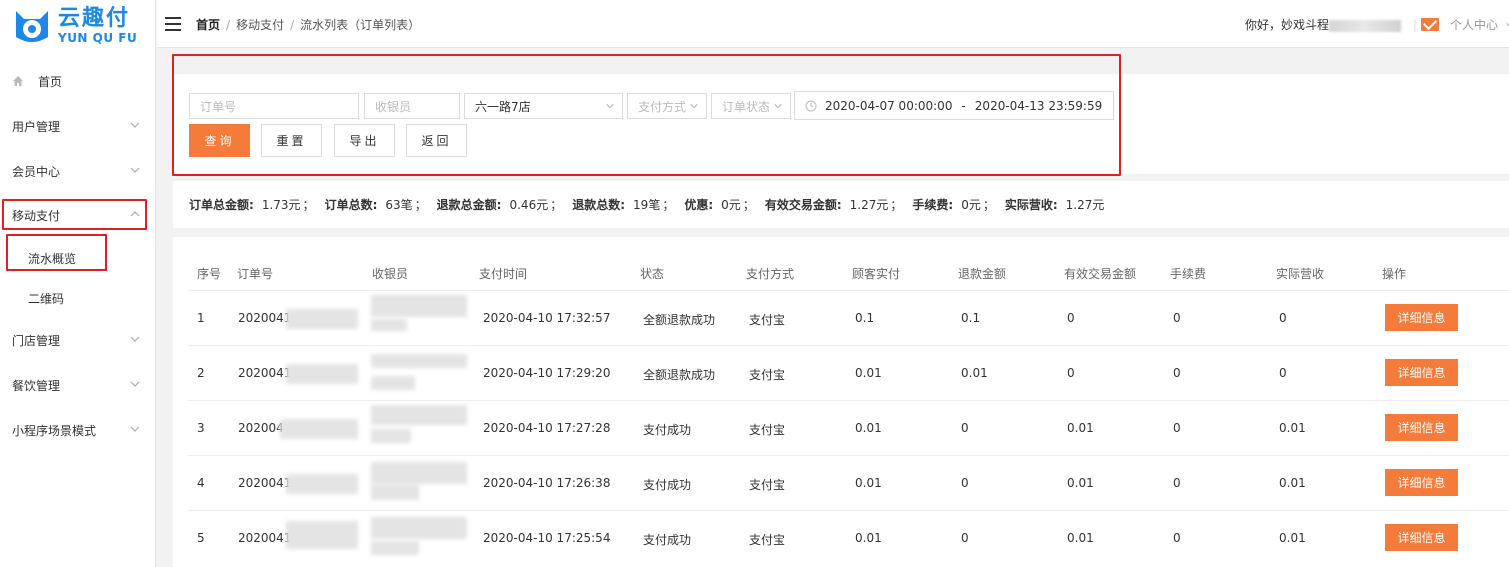  I want to click on brand-logo: 云趣付 YUN QU FU, so click(80, 26).